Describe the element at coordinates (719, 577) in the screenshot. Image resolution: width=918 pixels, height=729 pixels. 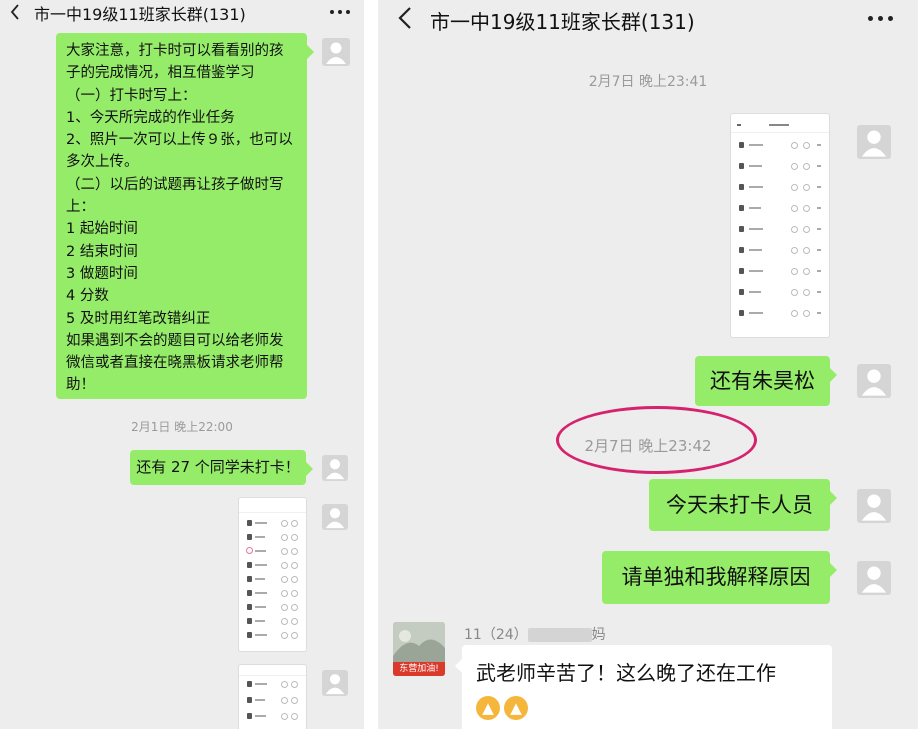
I see `explain-request-bubble: 请单独和我解释原因` at that location.